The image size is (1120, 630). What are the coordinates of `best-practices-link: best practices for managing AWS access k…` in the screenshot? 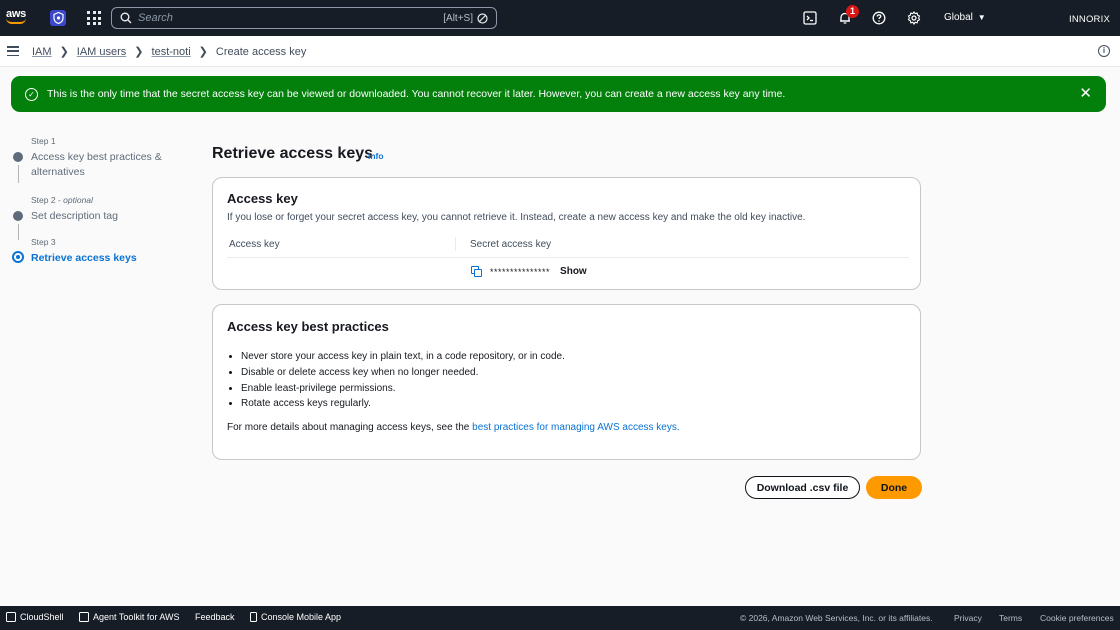 It's located at (576, 427).